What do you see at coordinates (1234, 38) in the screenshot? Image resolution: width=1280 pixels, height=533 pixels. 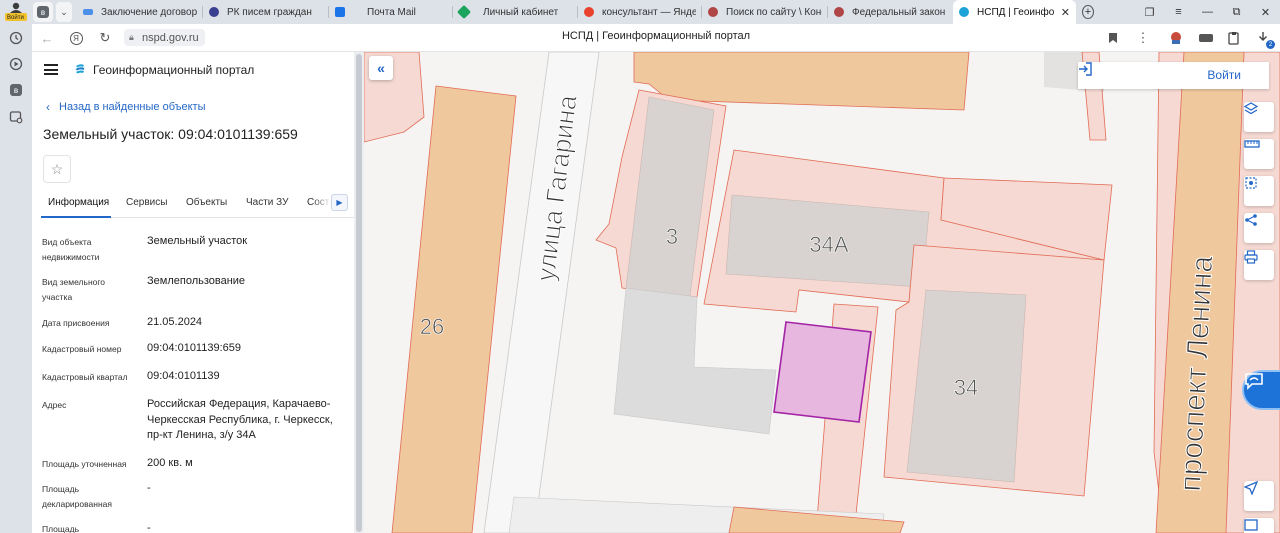 I see `clipboard-icon` at bounding box center [1234, 38].